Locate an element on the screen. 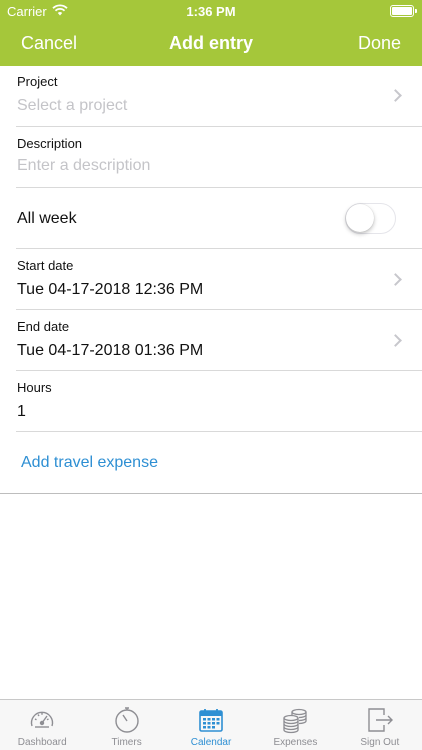  tab-calendar: Calendar is located at coordinates (211, 725).